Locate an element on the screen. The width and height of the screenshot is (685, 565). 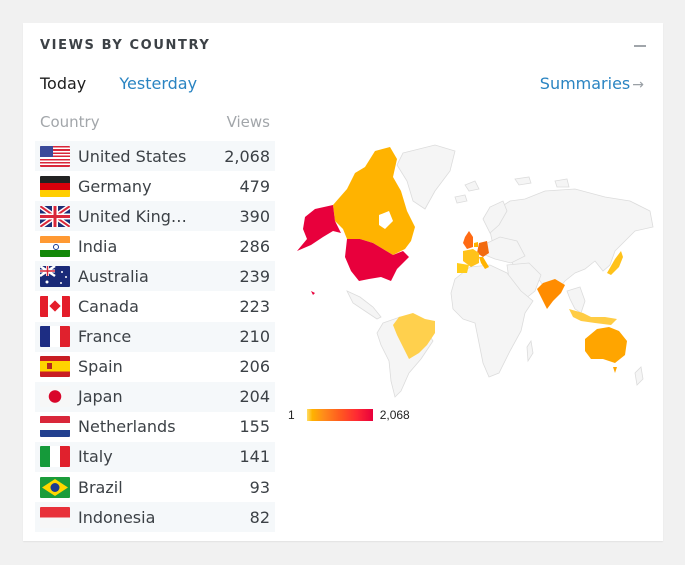
legend-min: 1 is located at coordinates (291, 415).